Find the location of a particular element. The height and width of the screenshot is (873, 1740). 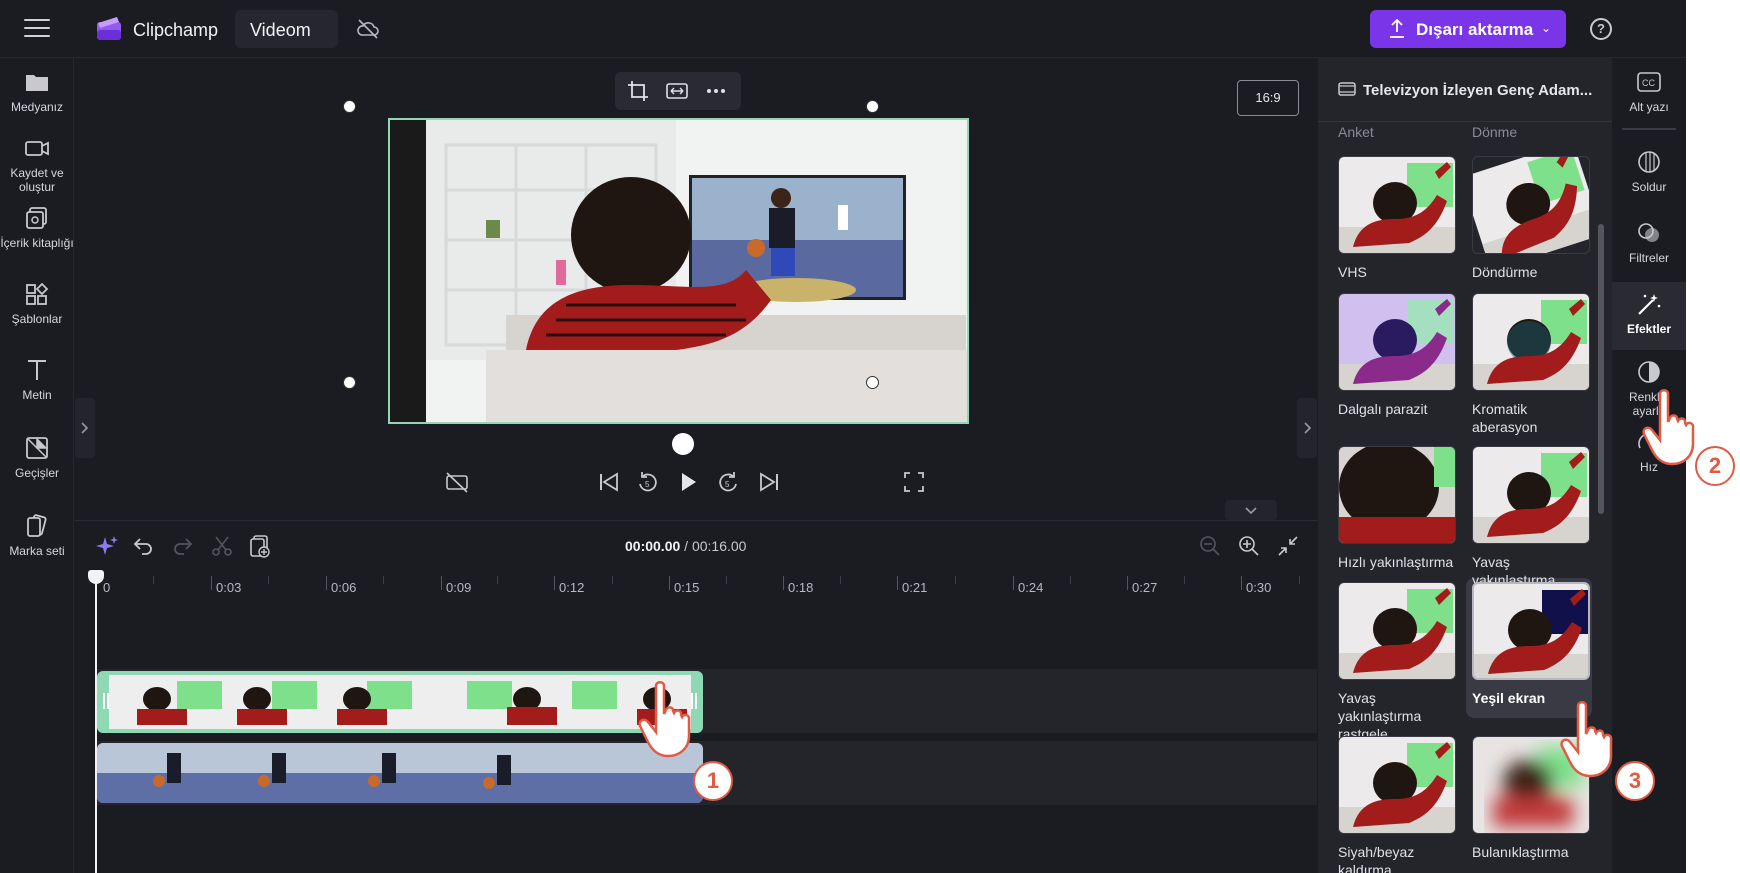

sidebar-item-brand-kit: Marka seti is located at coordinates (37, 536).